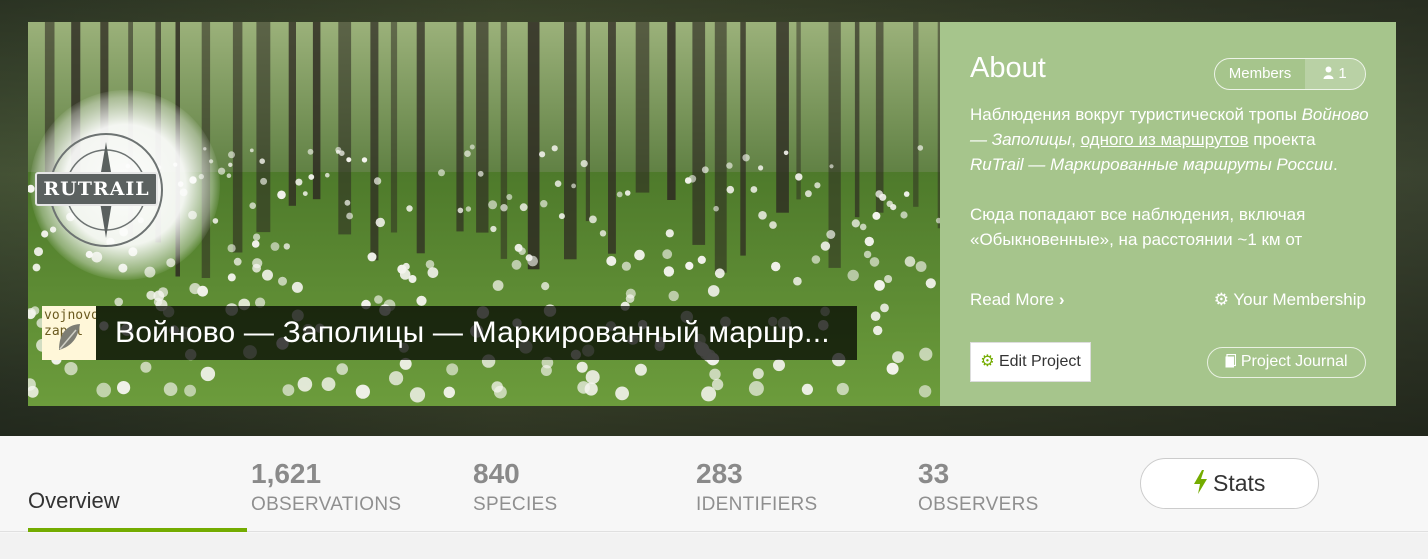 The image size is (1428, 559). What do you see at coordinates (69, 337) in the screenshot?
I see `leaf-icon` at bounding box center [69, 337].